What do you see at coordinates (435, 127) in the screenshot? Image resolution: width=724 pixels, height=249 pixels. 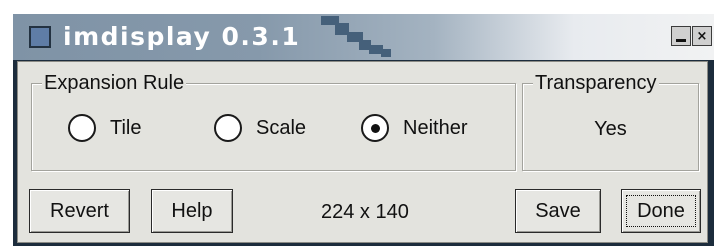 I see `radio-neither-label: Neither` at bounding box center [435, 127].